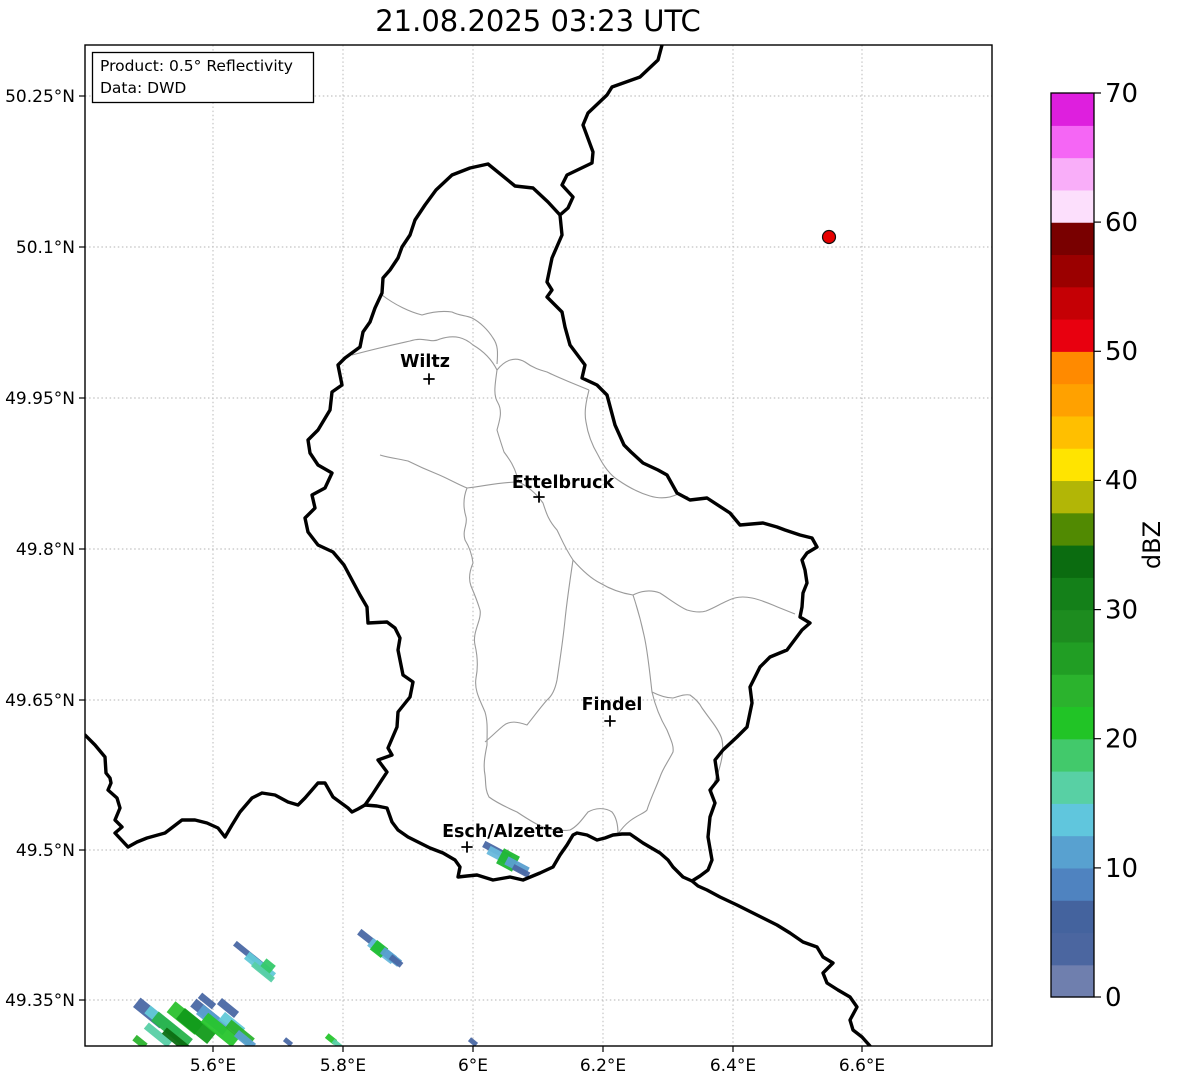  What do you see at coordinates (196, 66) in the screenshot?
I see `info-product: Product: 0.5° Reflectivity` at bounding box center [196, 66].